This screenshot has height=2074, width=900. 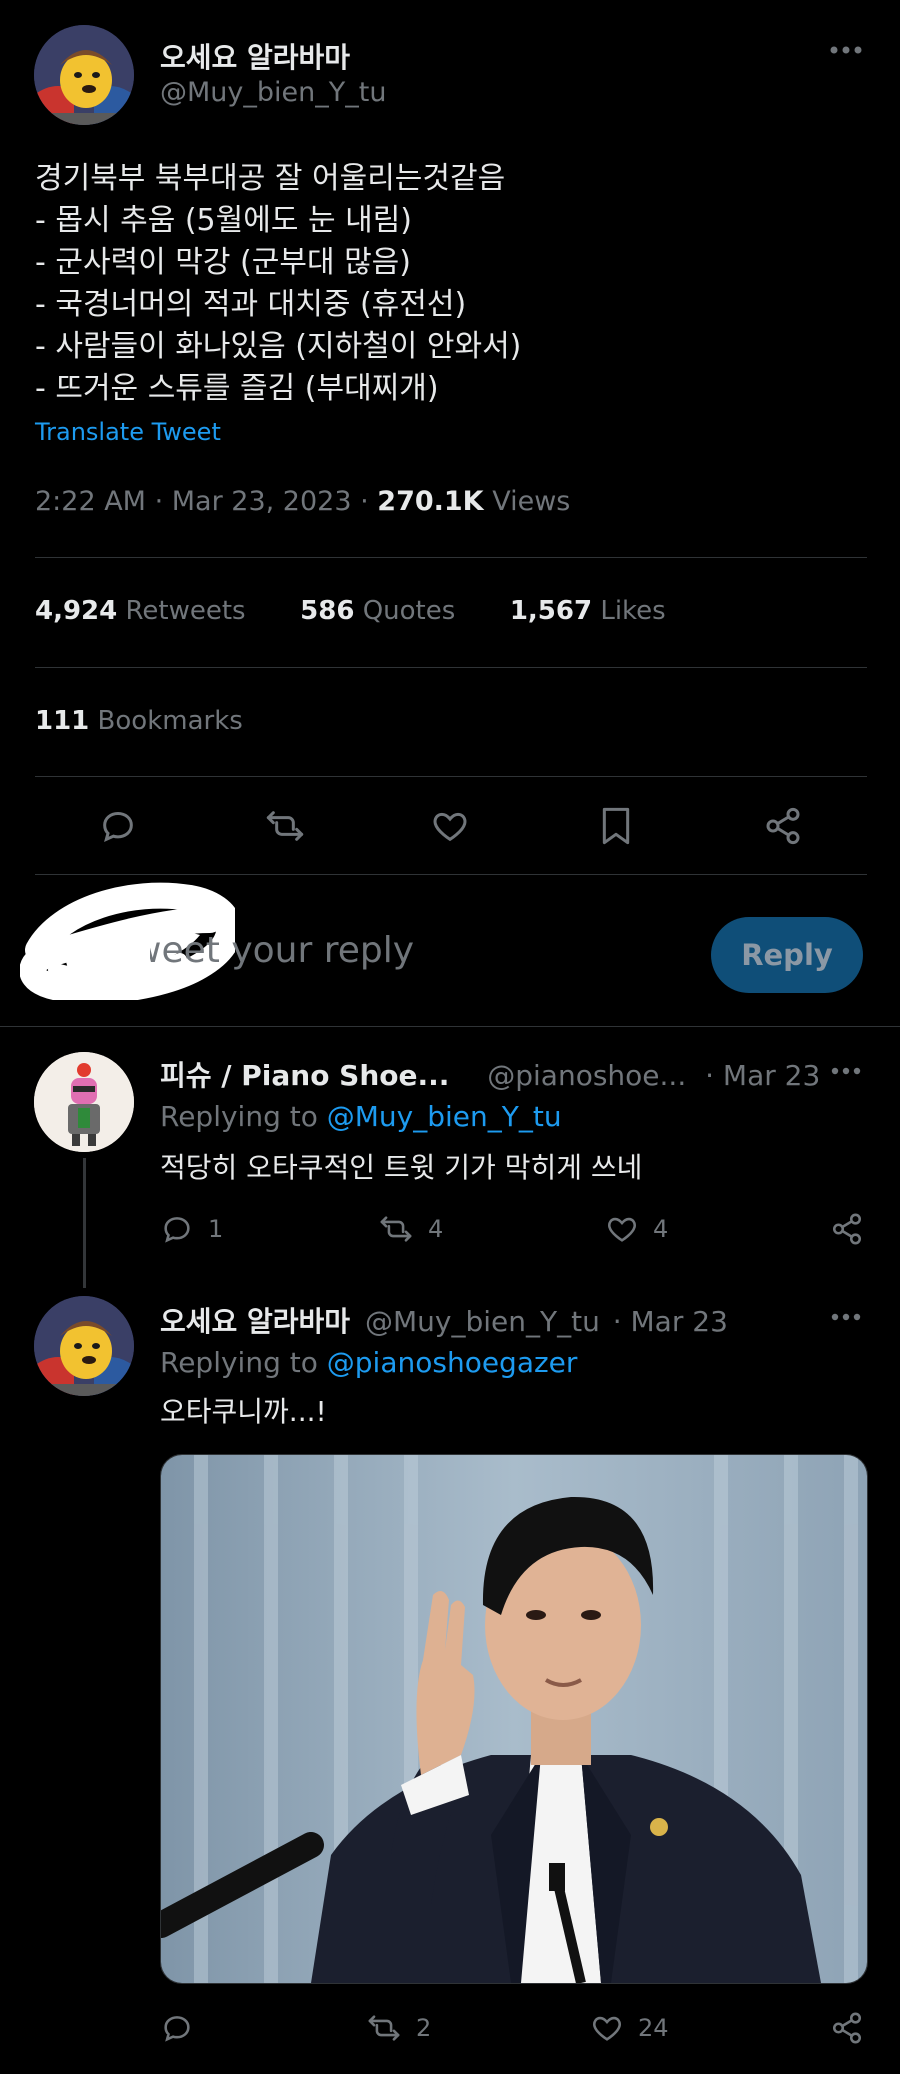 What do you see at coordinates (629, 2028) in the screenshot?
I see `like-action: 24` at bounding box center [629, 2028].